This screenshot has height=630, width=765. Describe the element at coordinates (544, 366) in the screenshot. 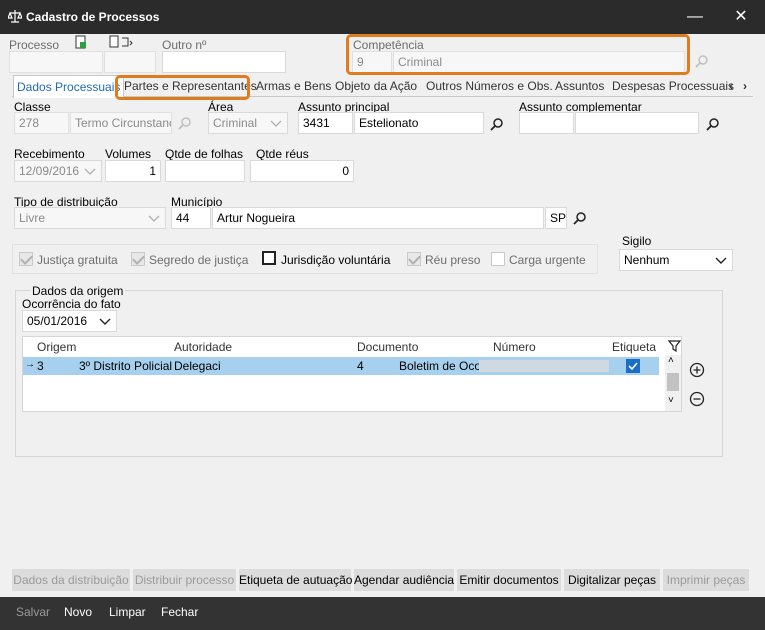

I see `cell-numero-redacted` at that location.